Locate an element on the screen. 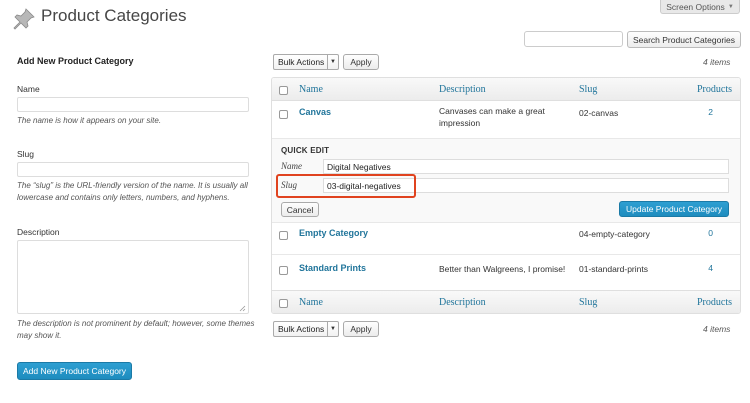 The height and width of the screenshot is (403, 750). slug-field is located at coordinates (133, 169).